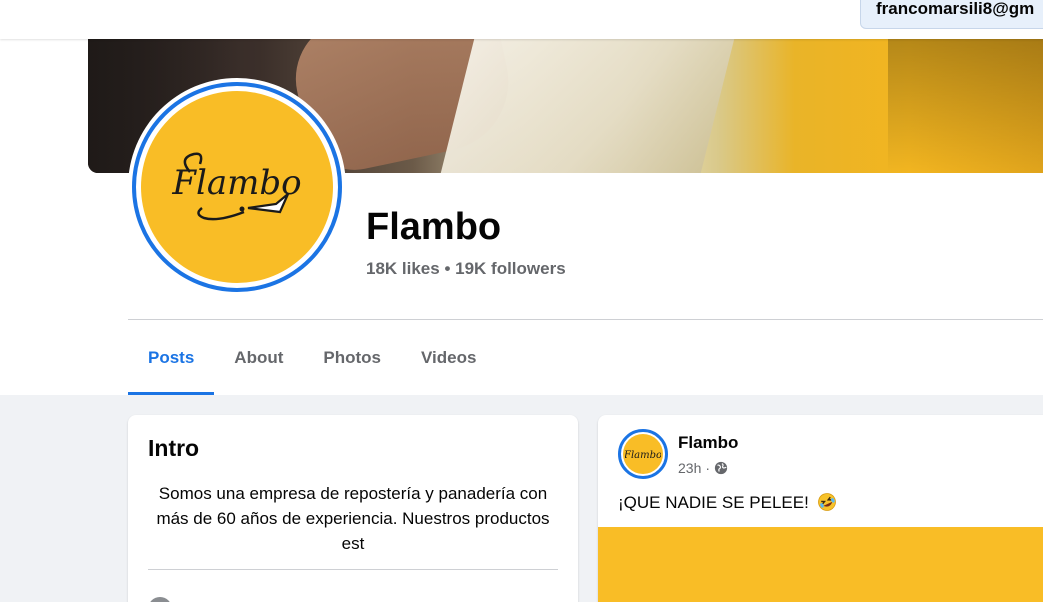 This screenshot has height=602, width=1043. What do you see at coordinates (713, 502) in the screenshot?
I see `post-message: ¡QUE NADIE SE PELEE!` at bounding box center [713, 502].